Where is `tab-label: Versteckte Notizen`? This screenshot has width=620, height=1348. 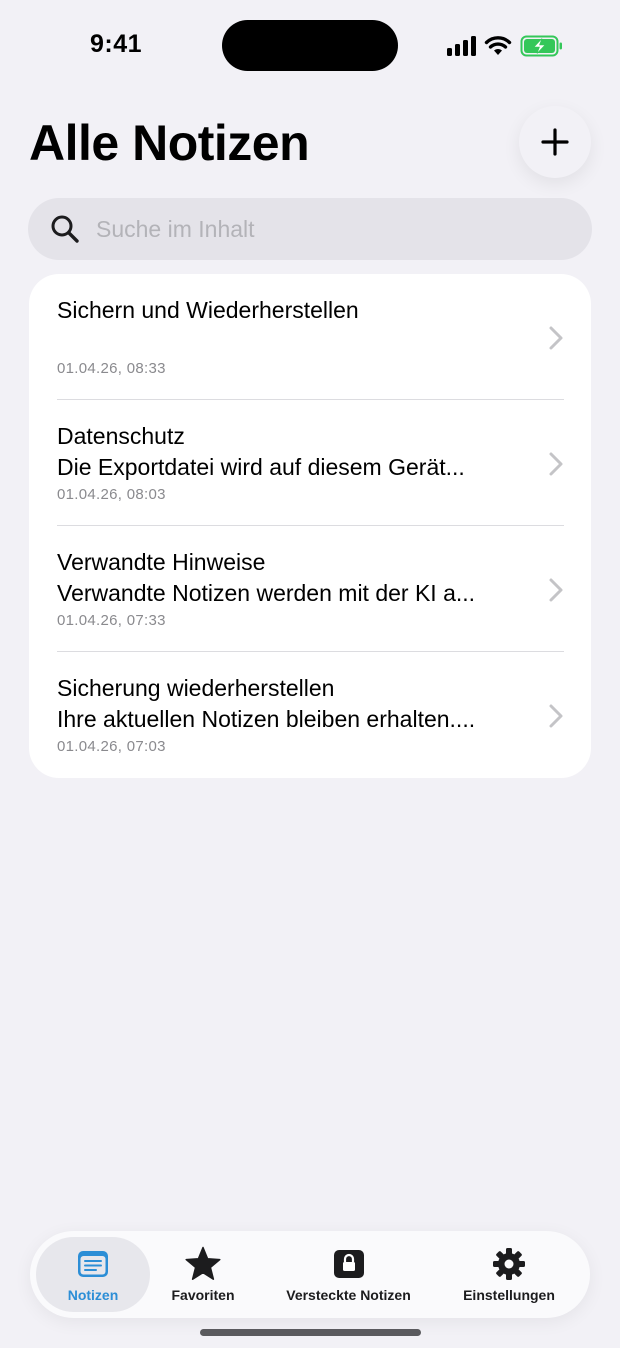
tab-label: Versteckte Notizen is located at coordinates (348, 1295).